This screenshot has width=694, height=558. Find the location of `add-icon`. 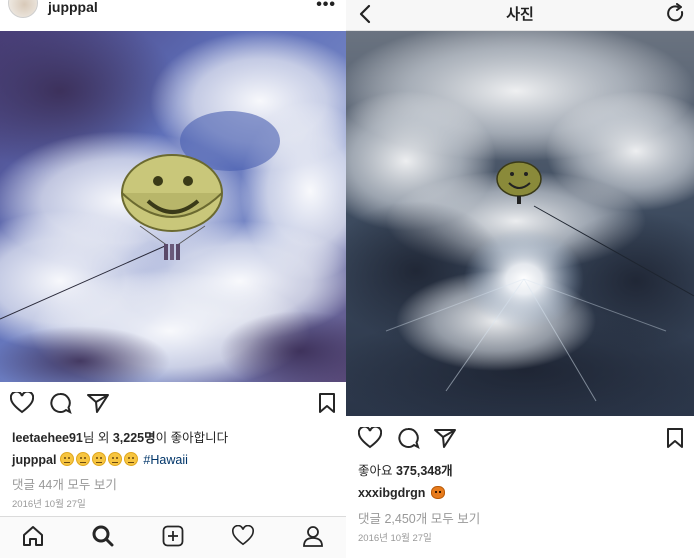

add-icon is located at coordinates (173, 536).